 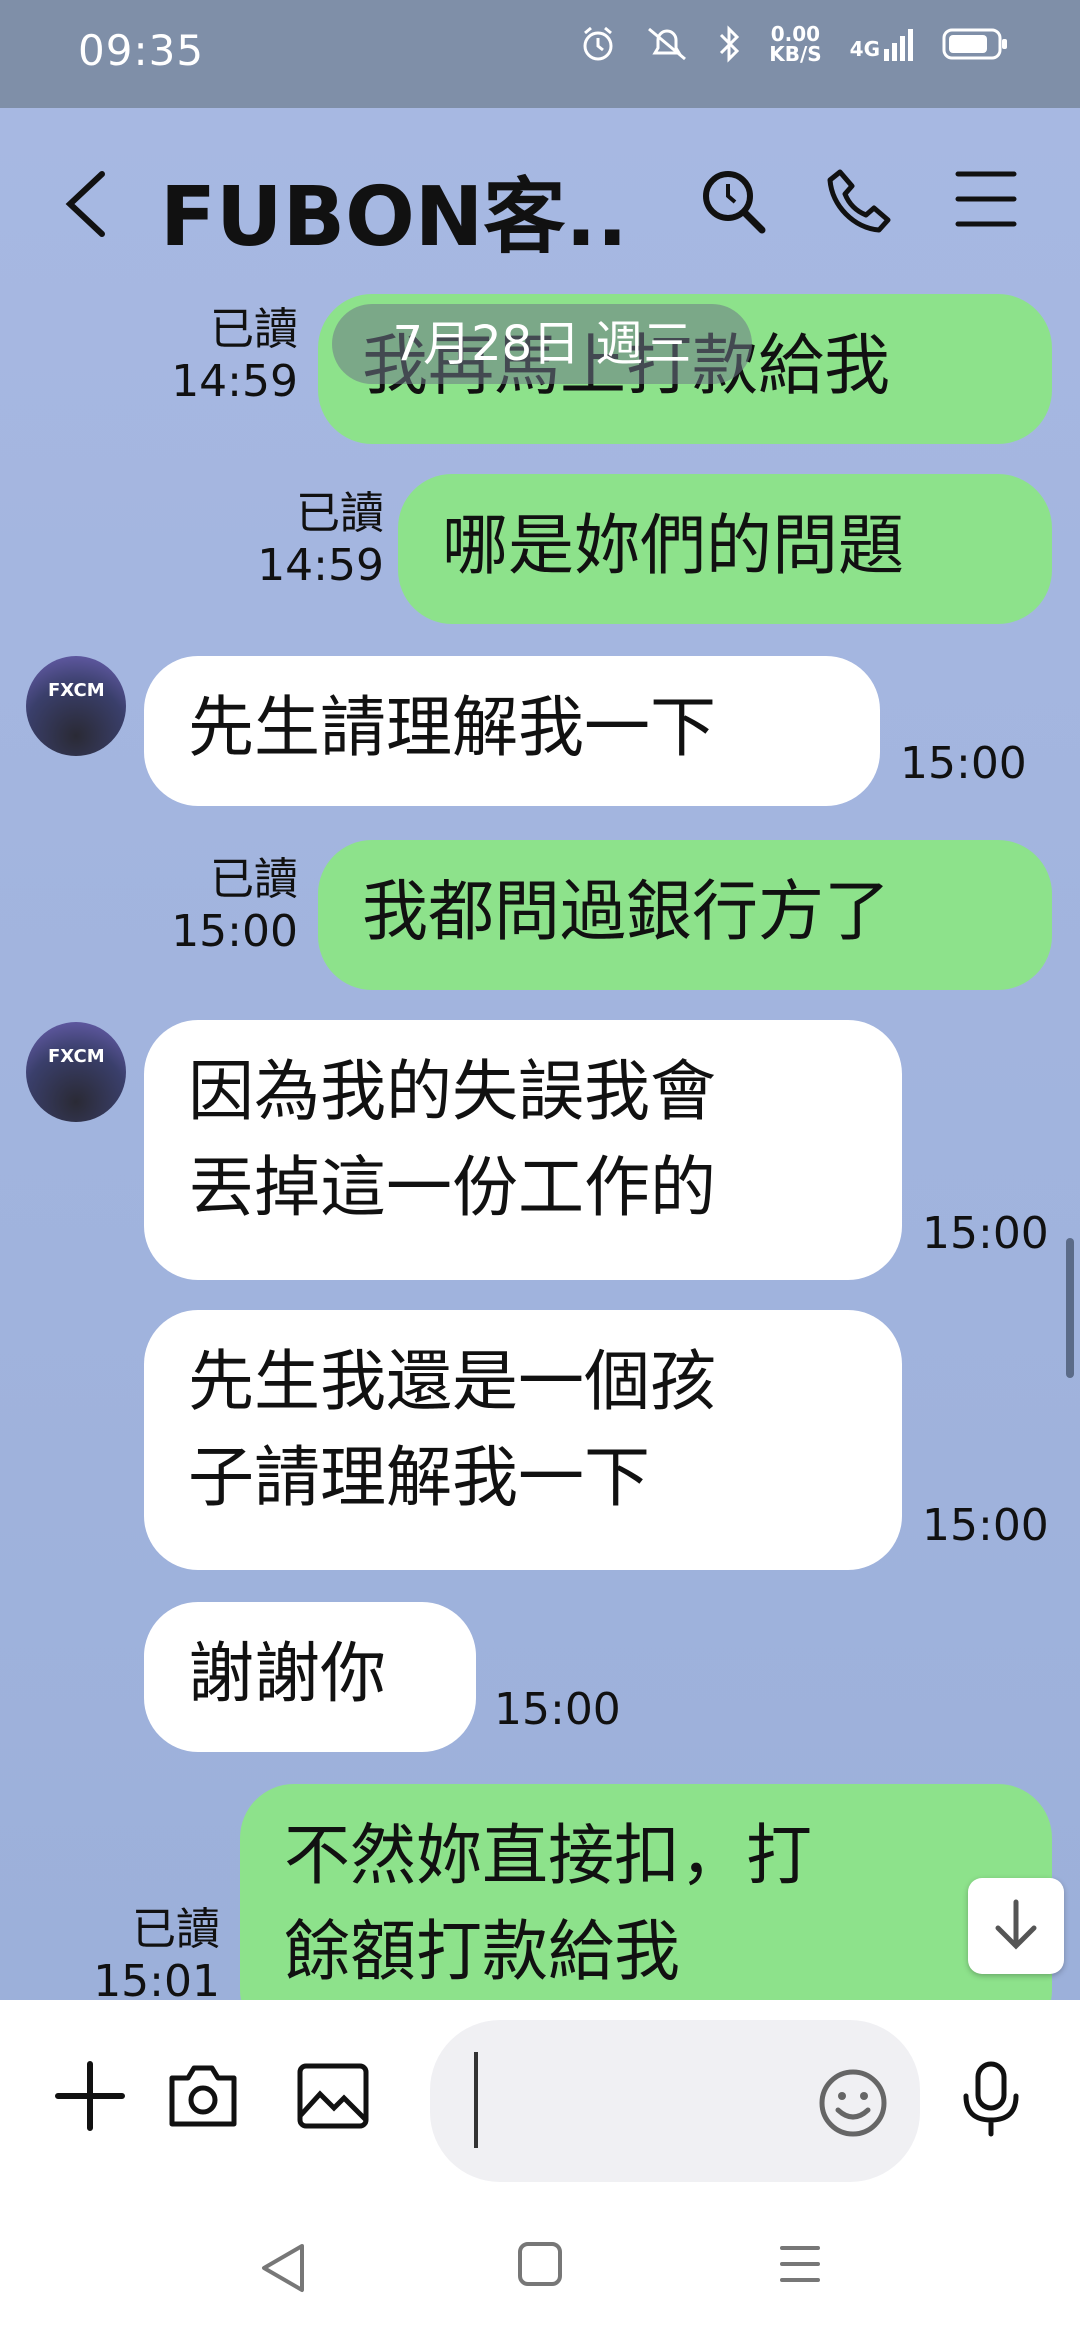 What do you see at coordinates (598, 43) in the screenshot?
I see `alarm-icon` at bounding box center [598, 43].